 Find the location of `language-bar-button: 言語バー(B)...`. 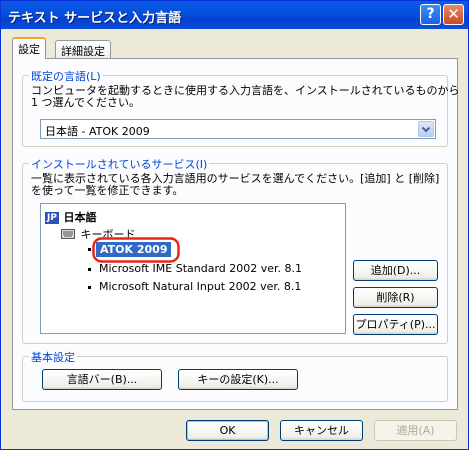

language-bar-button: 言語バー(B)... is located at coordinates (102, 379).